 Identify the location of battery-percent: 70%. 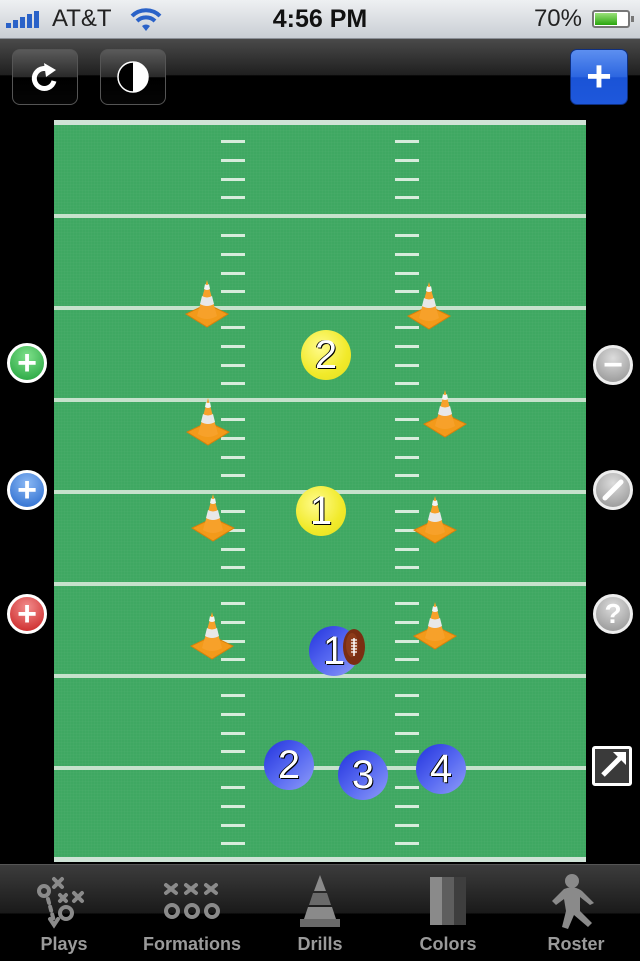
(557, 18).